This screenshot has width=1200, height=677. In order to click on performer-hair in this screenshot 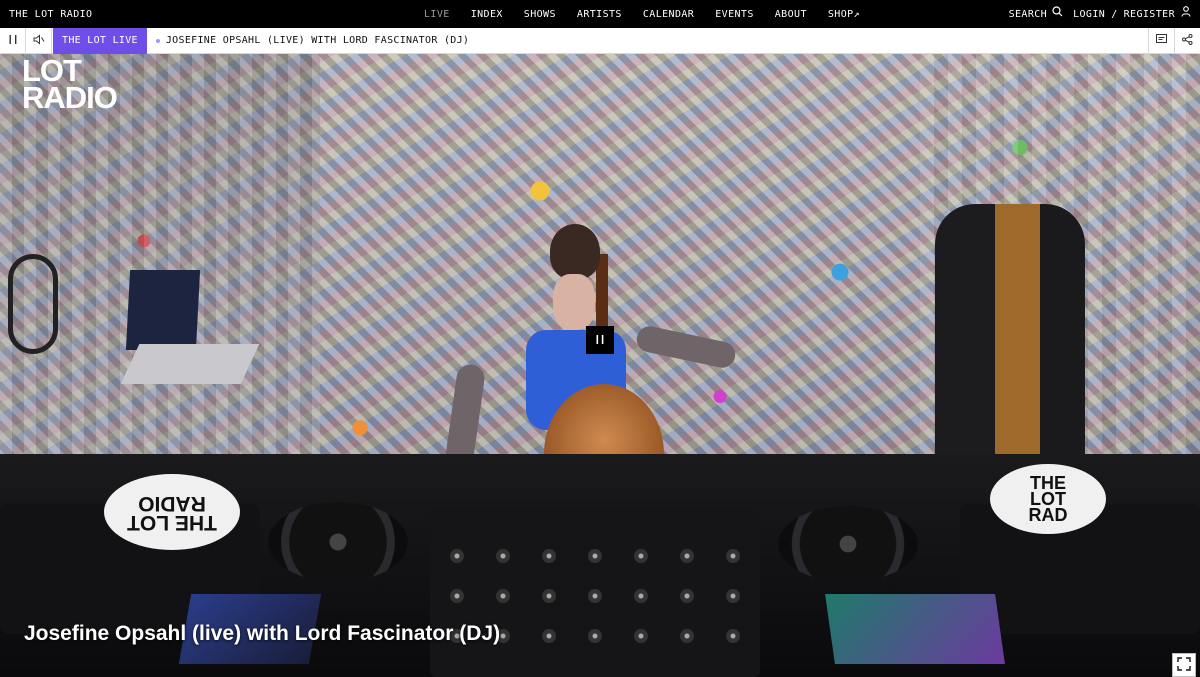, I will do `click(575, 251)`.